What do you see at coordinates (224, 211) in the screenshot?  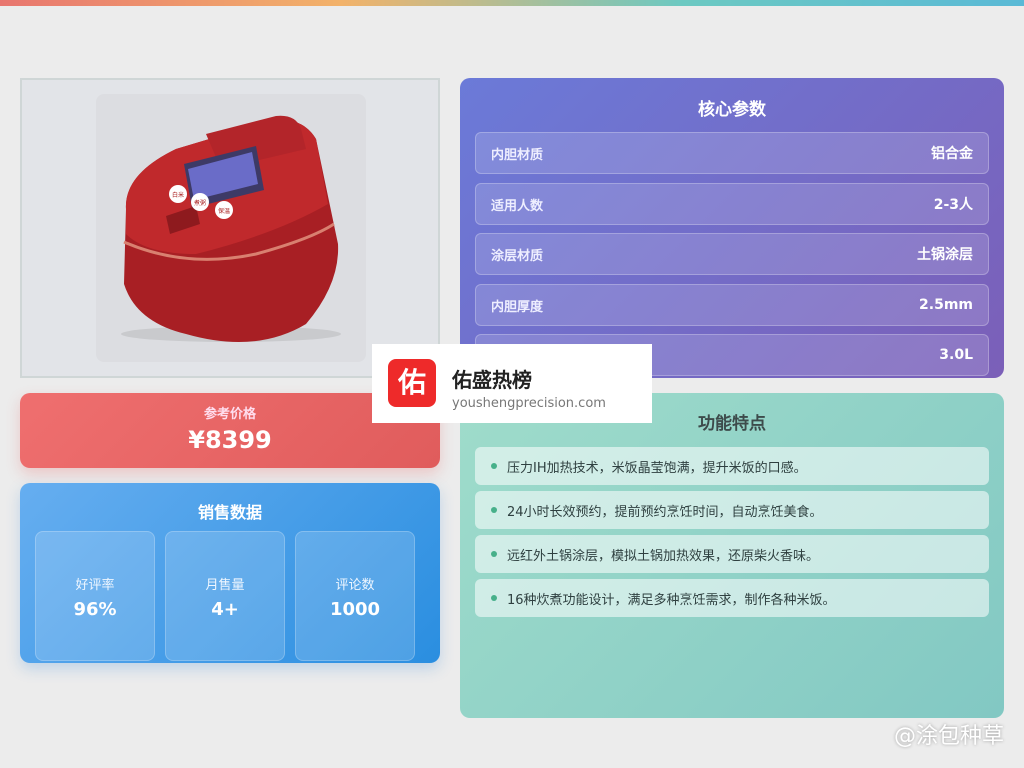 I see `cooker-button-label: 保温` at bounding box center [224, 211].